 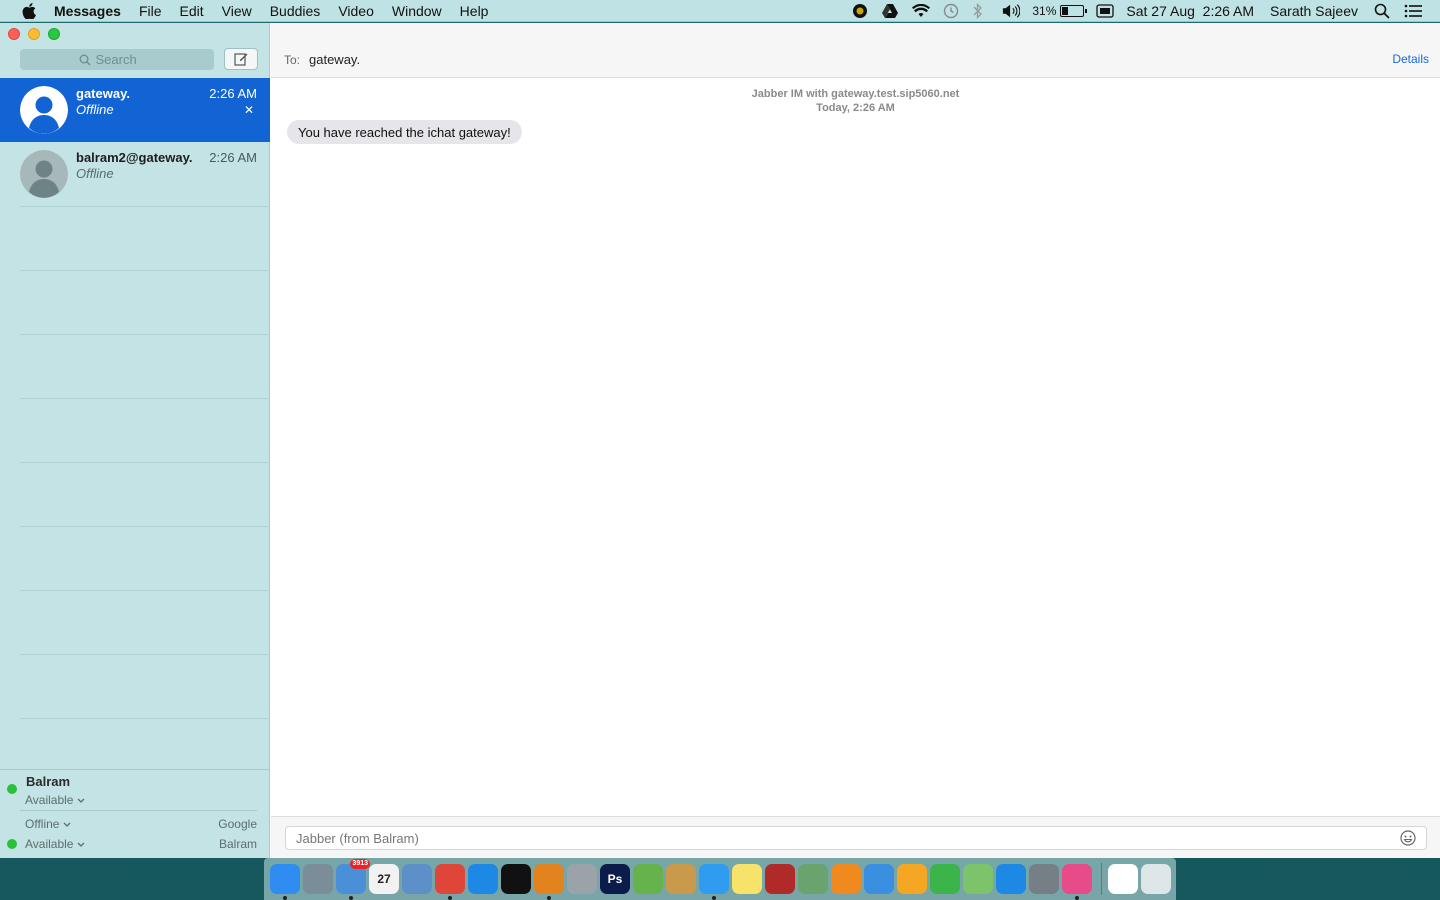 What do you see at coordinates (404, 132) in the screenshot?
I see `message-bubble: You have reached the ichat gateway!` at bounding box center [404, 132].